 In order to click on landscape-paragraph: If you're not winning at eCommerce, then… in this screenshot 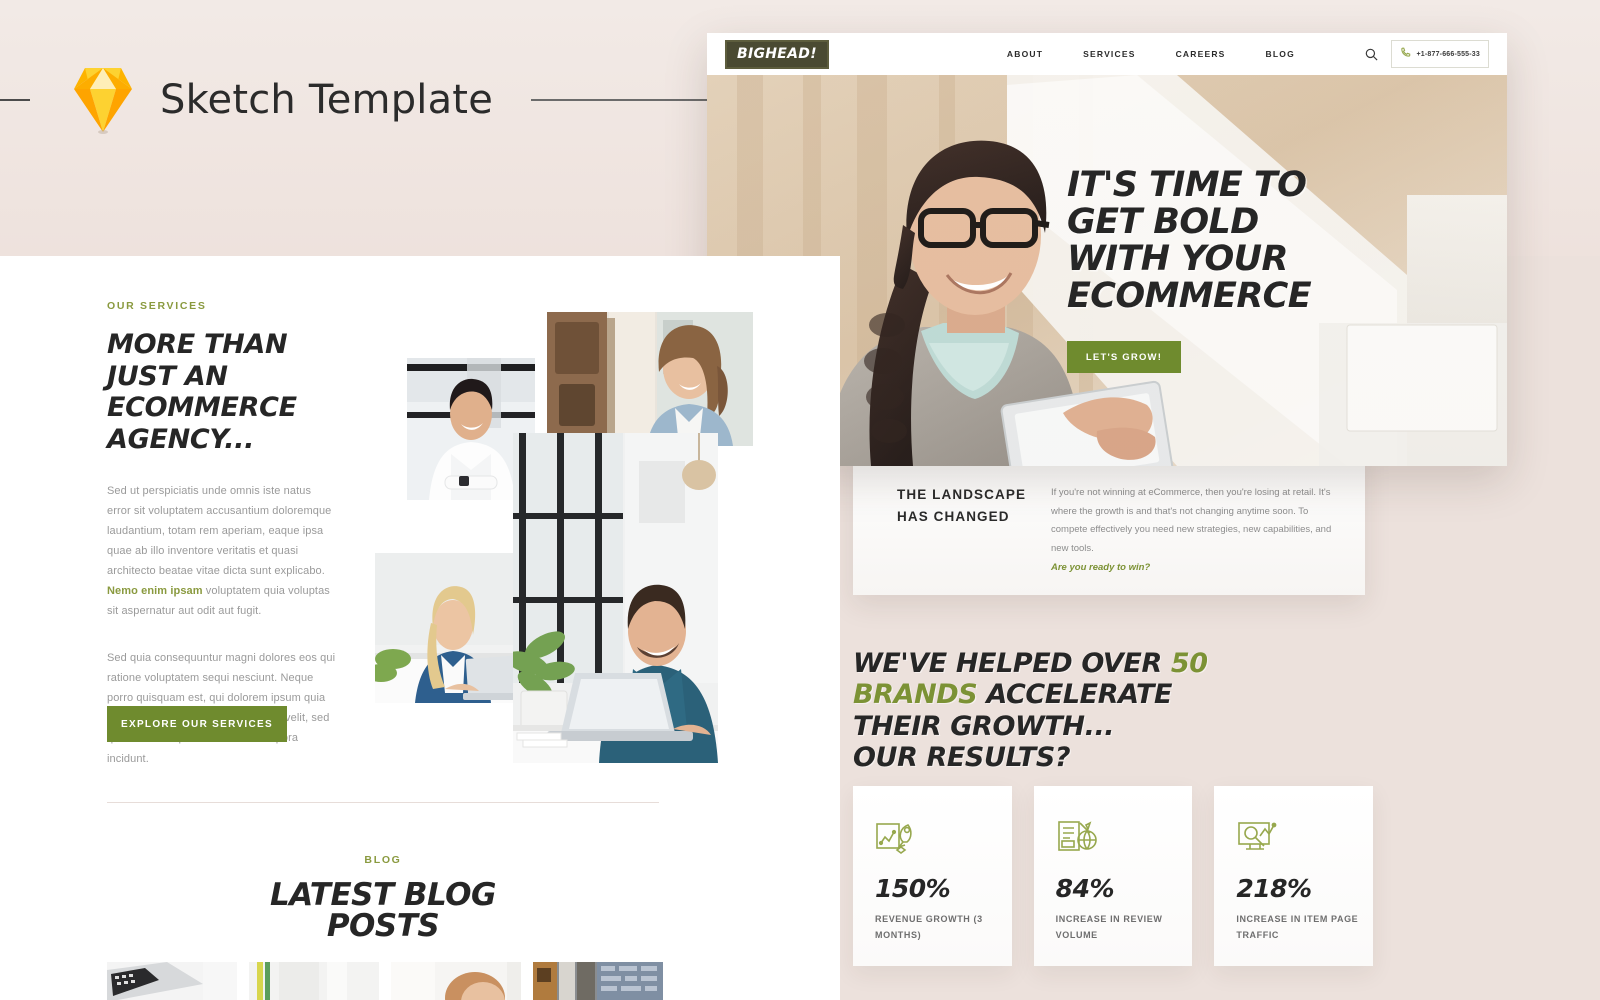, I will do `click(1191, 520)`.